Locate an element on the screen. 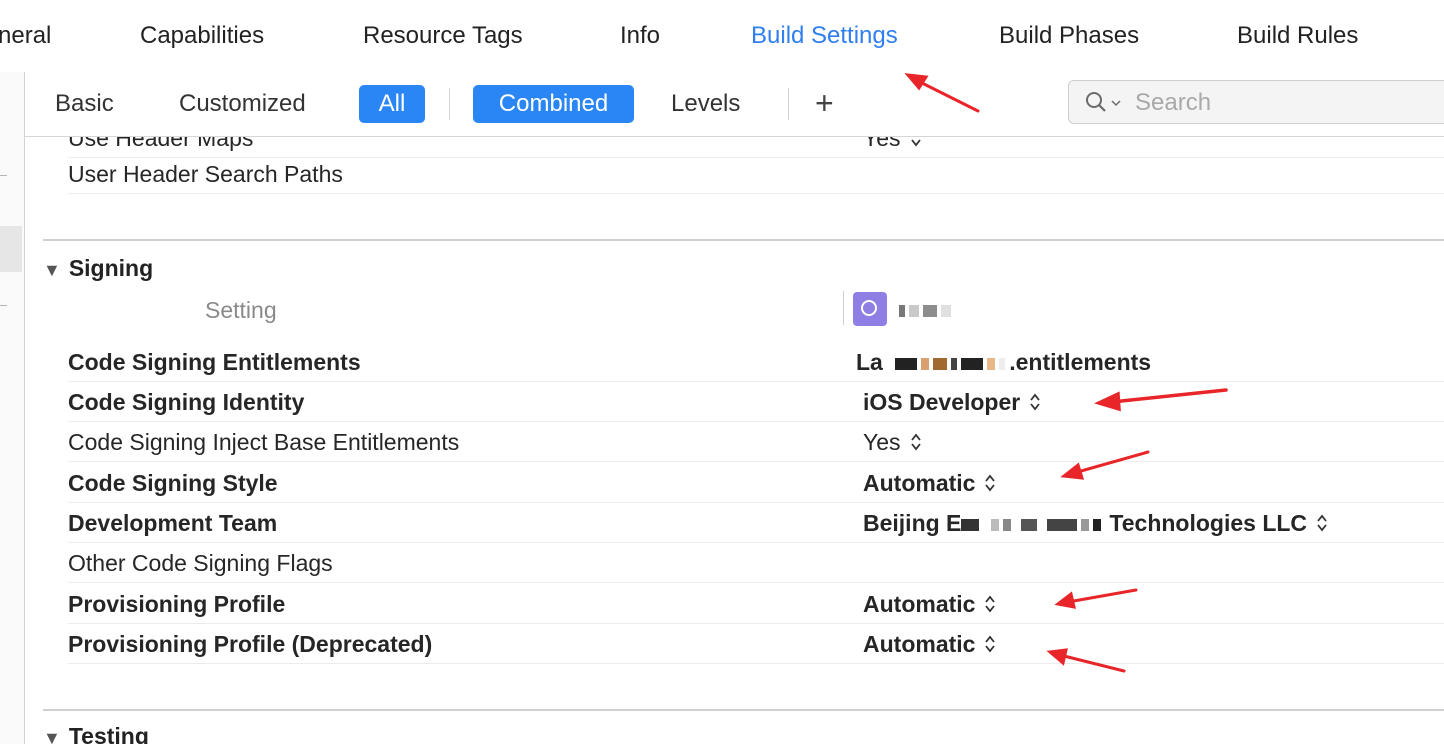  setting-value-text: Beijing E is located at coordinates (912, 523).